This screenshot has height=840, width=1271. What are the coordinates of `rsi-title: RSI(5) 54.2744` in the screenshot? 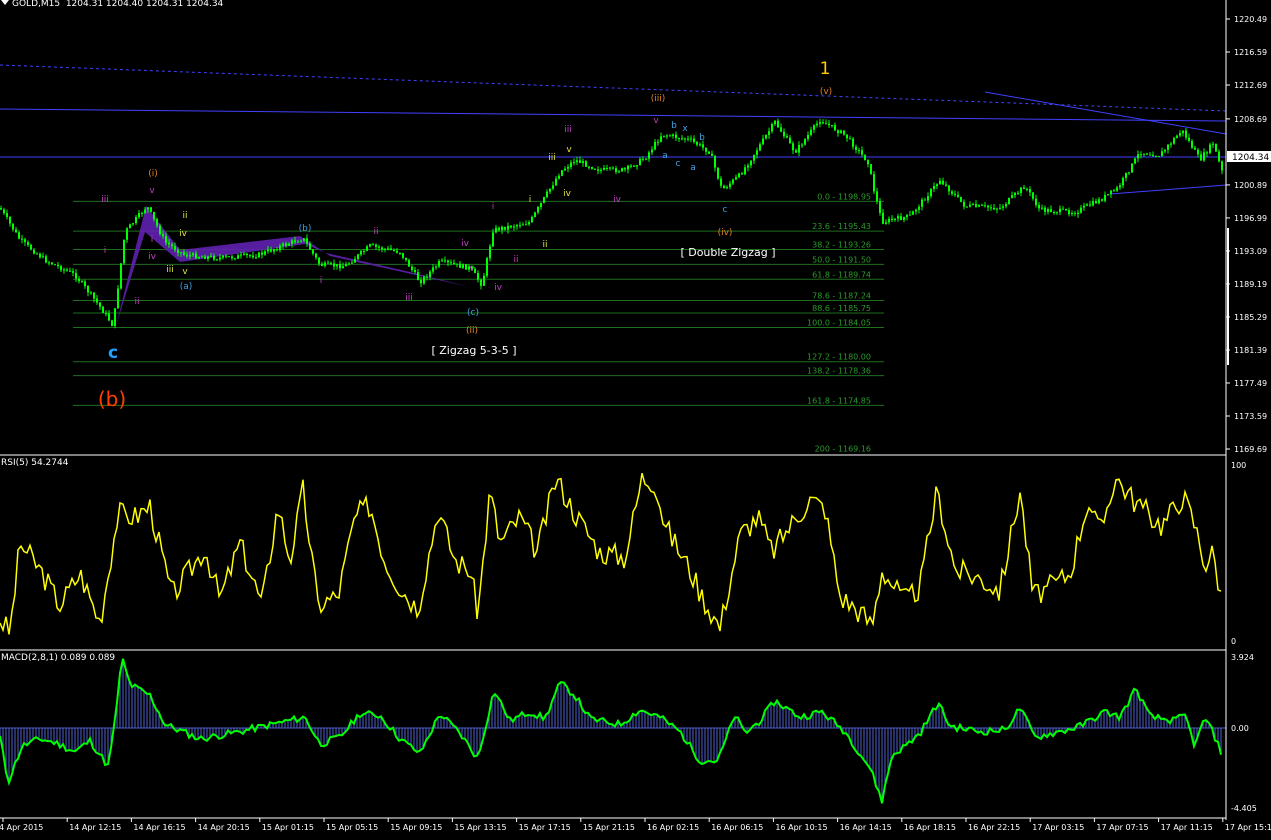 It's located at (35, 463).